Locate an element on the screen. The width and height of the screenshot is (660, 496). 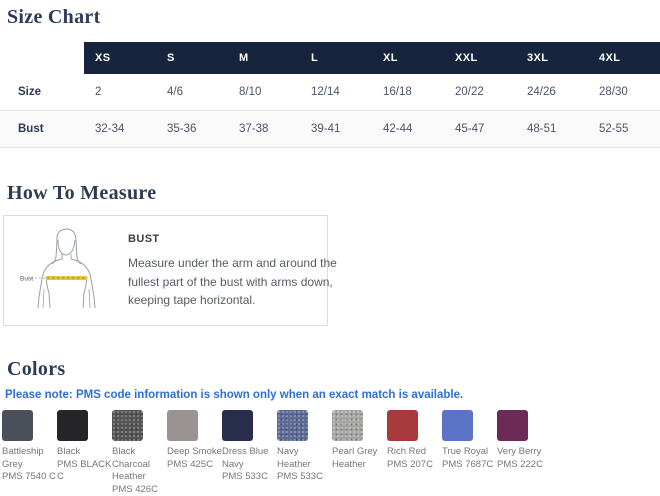
size-table-row: Size 2 4/6 8/10 12/14 16/18 20/22 24/26 28/30 is located at coordinates (330, 92).